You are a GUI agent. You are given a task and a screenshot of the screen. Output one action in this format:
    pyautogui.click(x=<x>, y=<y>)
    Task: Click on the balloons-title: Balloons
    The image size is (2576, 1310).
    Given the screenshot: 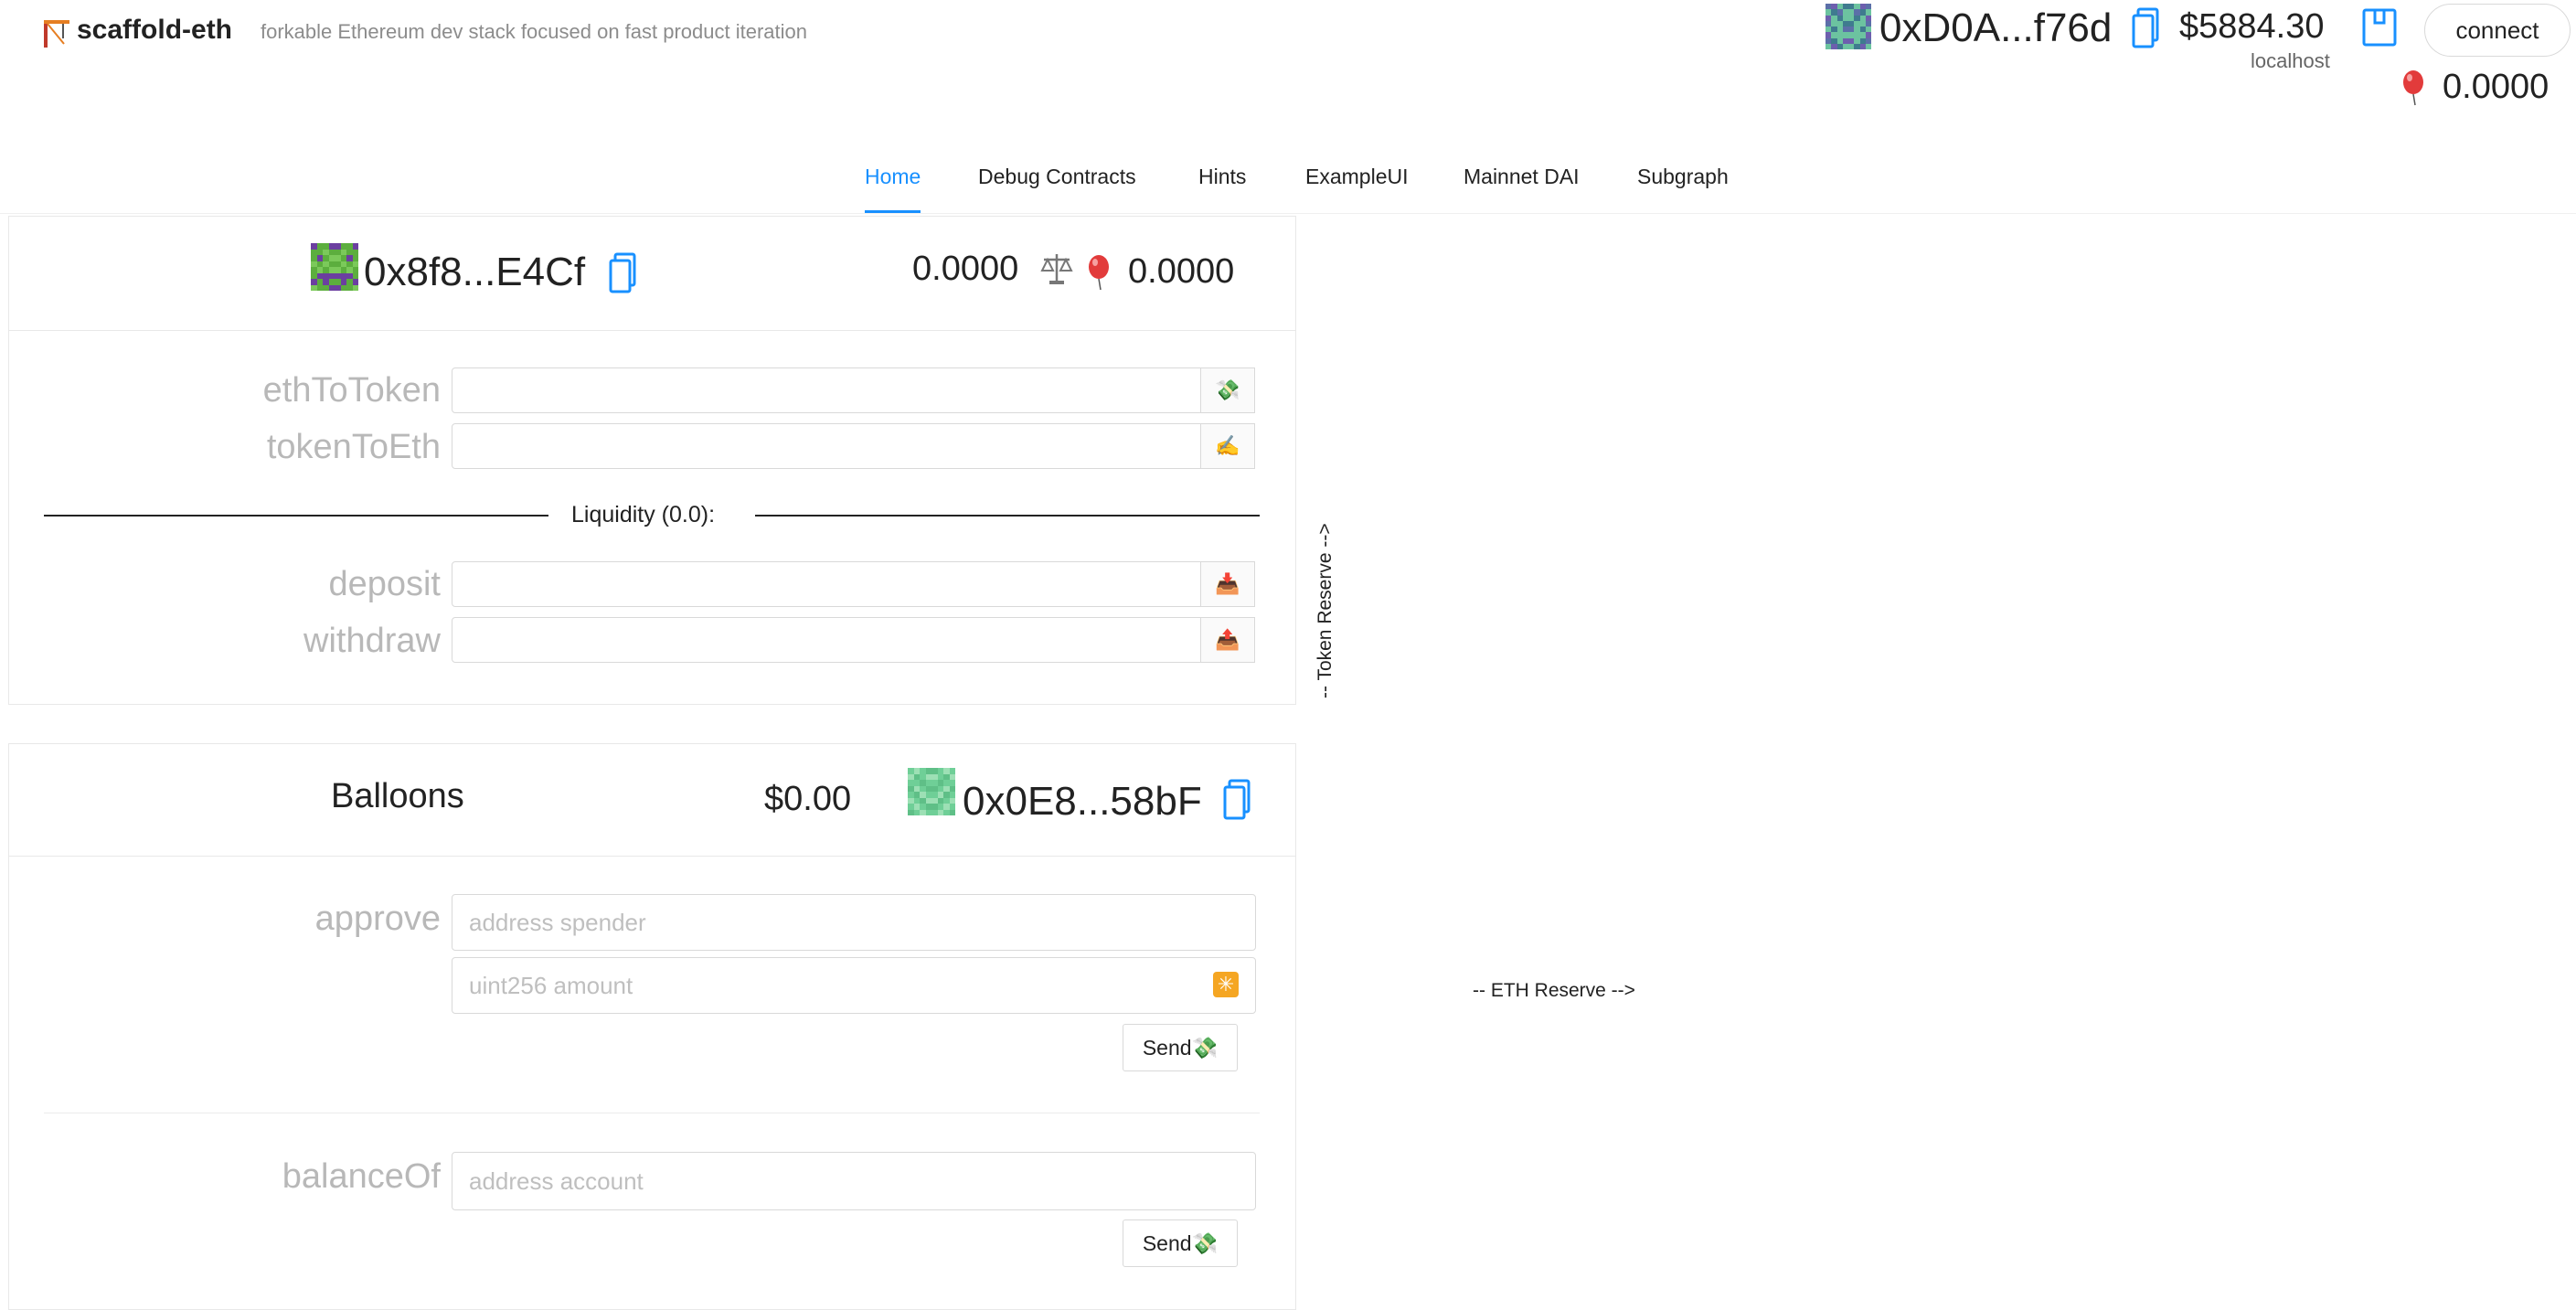 What is the action you would take?
    pyautogui.click(x=397, y=796)
    